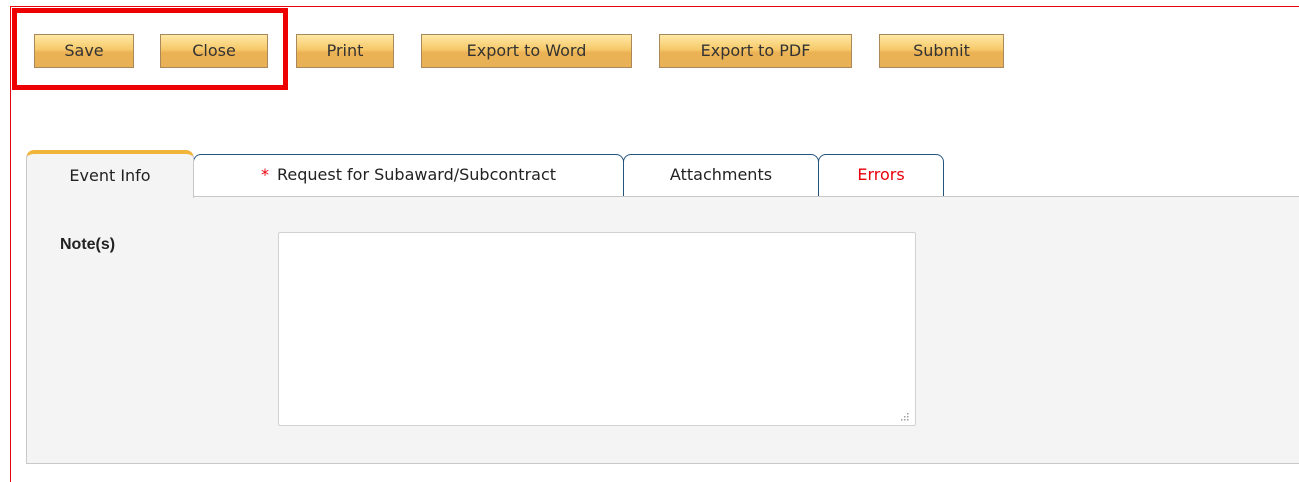  Describe the element at coordinates (264, 174) in the screenshot. I see `required-marker: *` at that location.